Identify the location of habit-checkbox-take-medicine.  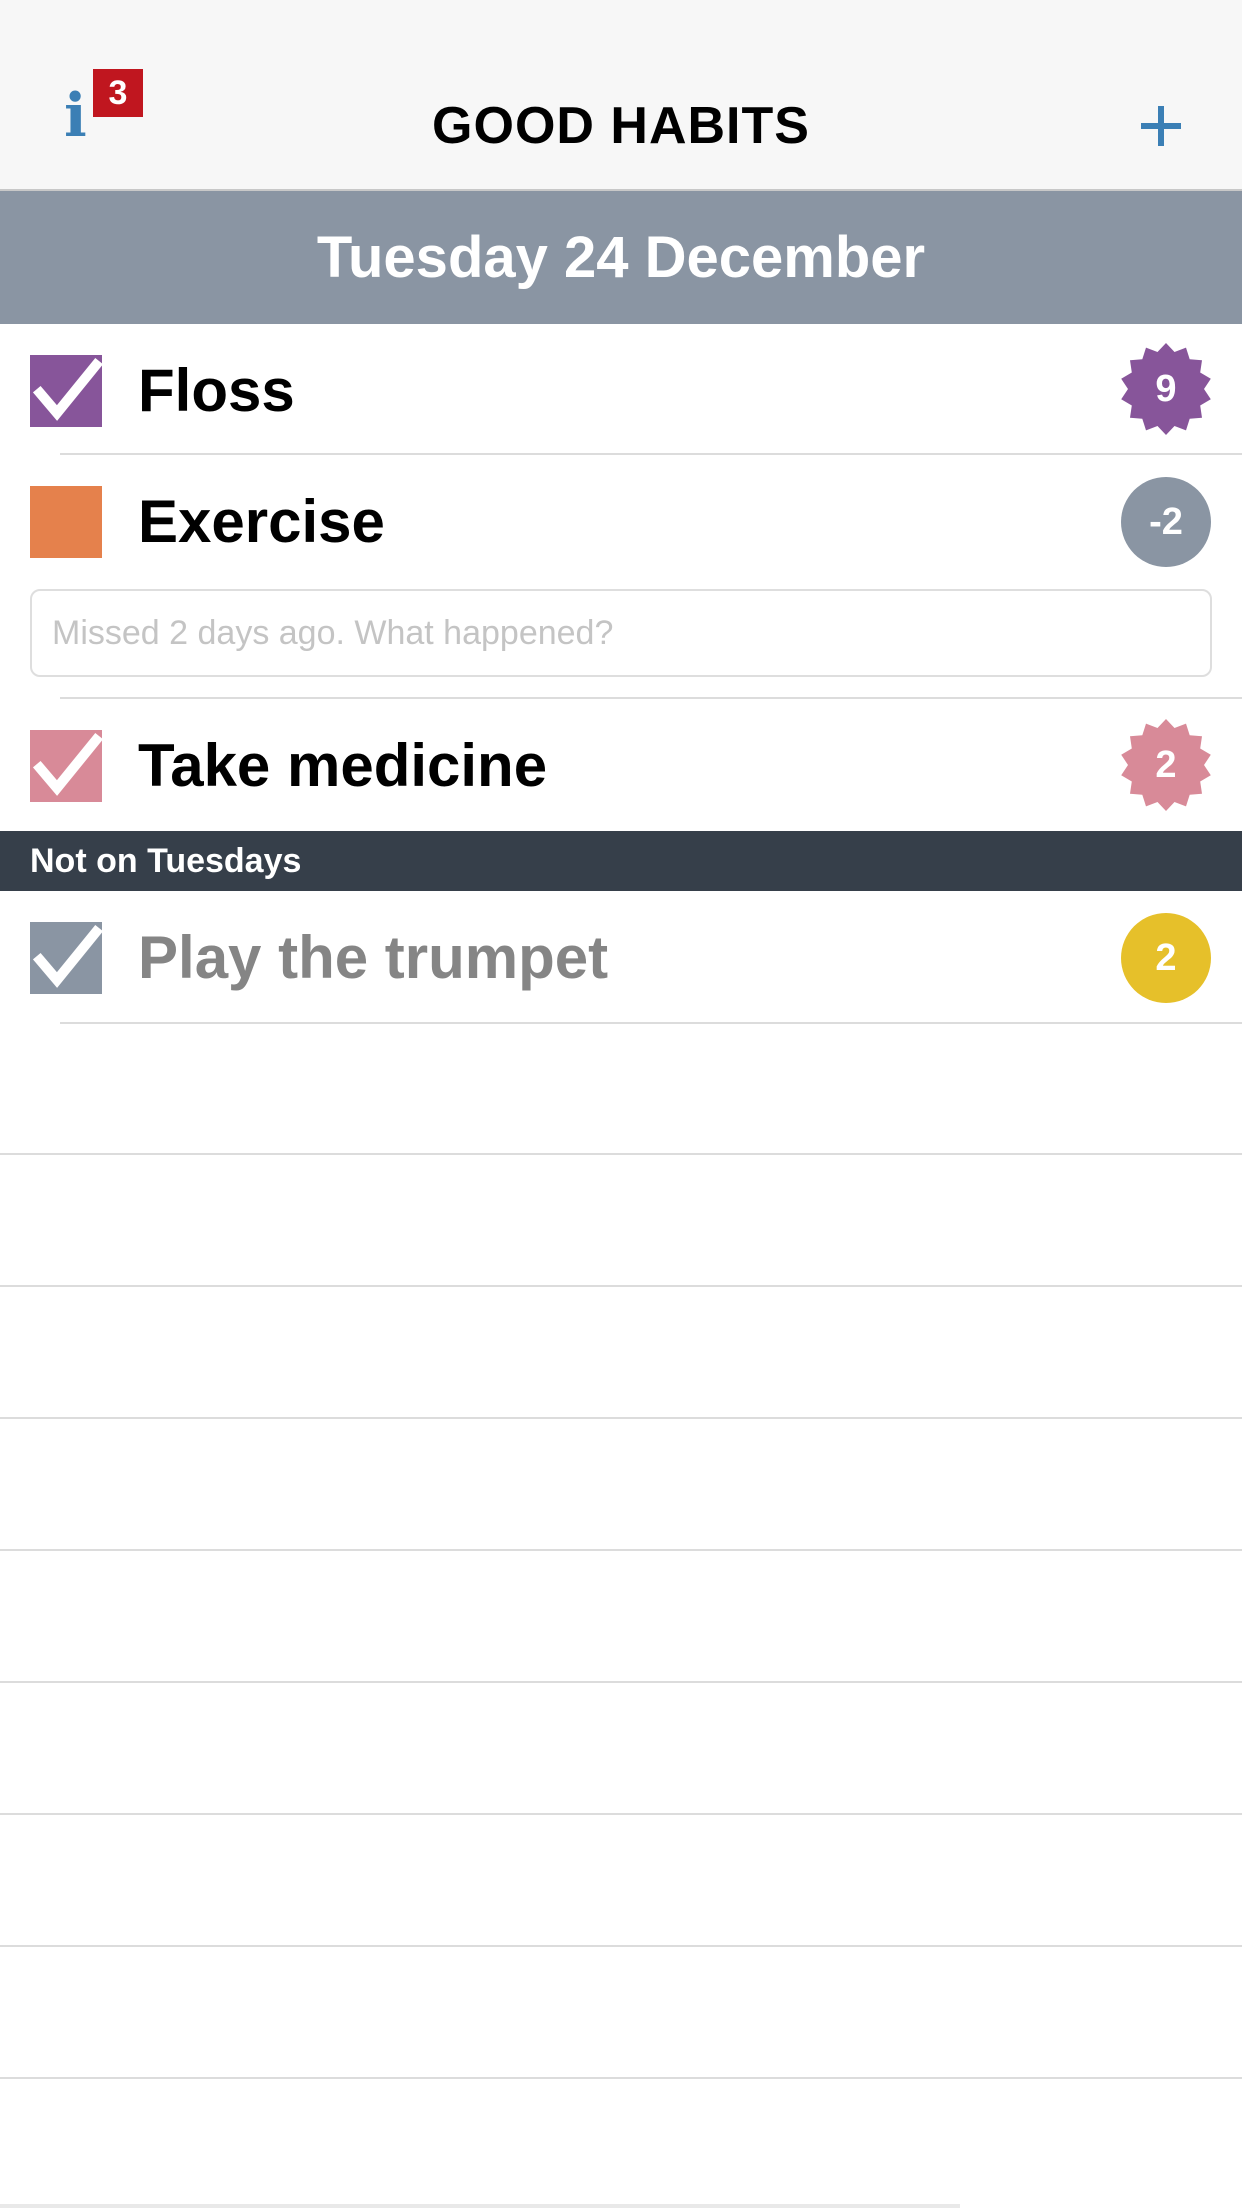
(66, 766).